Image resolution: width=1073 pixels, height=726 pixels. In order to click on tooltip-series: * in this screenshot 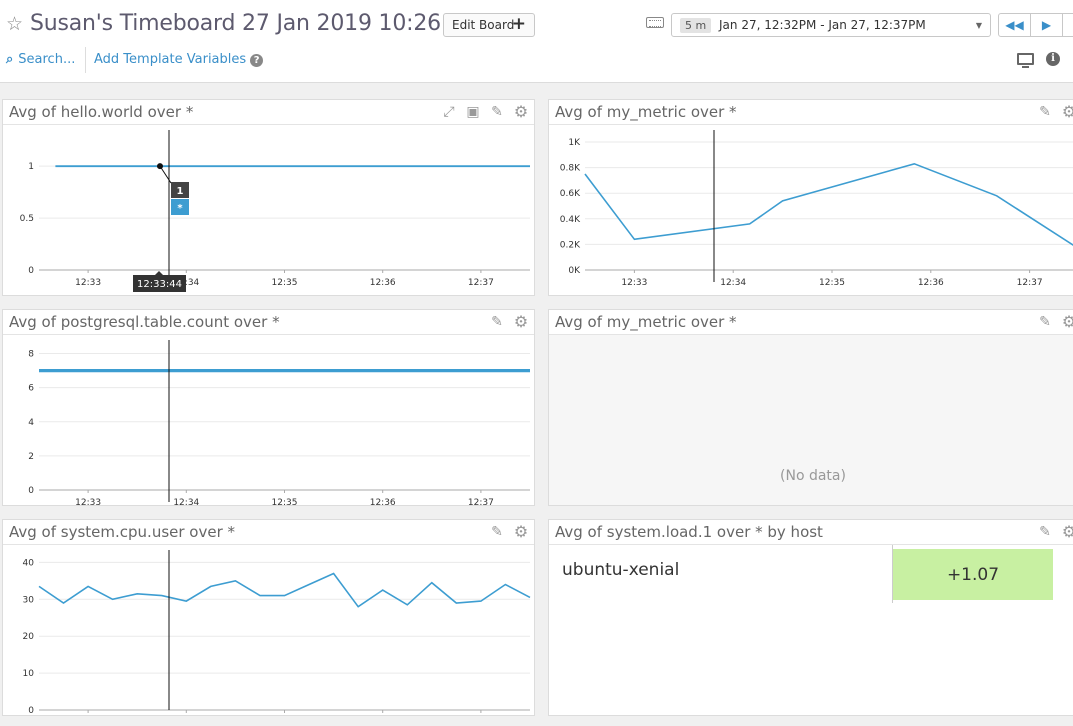, I will do `click(180, 208)`.